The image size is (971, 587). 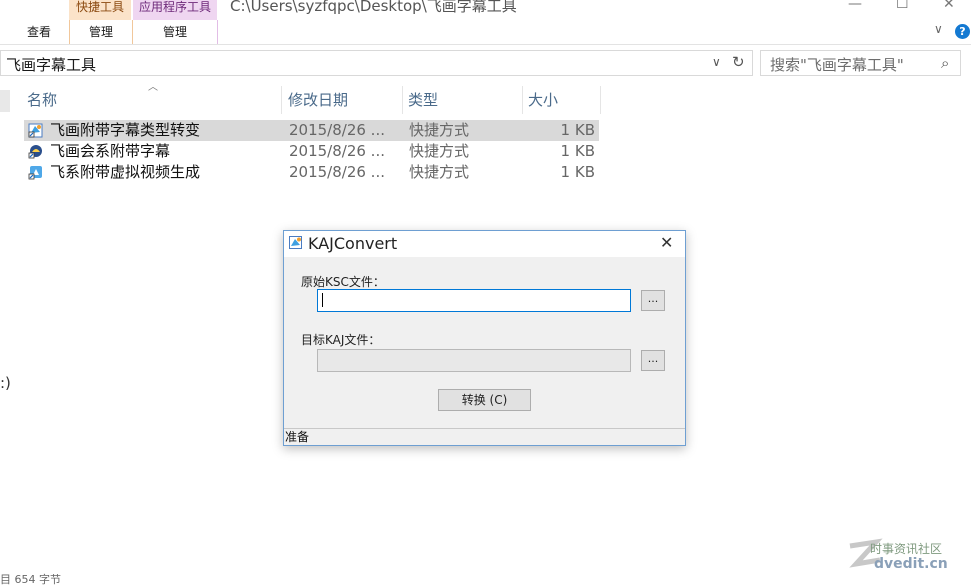 What do you see at coordinates (484, 400) in the screenshot?
I see `convert-button: 转换 (C)` at bounding box center [484, 400].